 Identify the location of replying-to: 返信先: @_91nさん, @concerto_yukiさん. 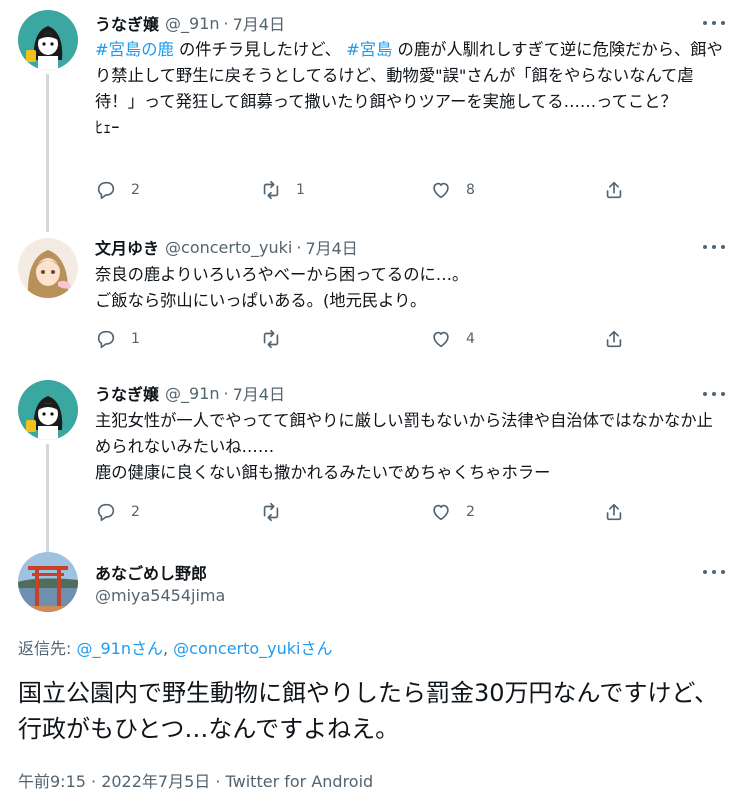
(175, 647).